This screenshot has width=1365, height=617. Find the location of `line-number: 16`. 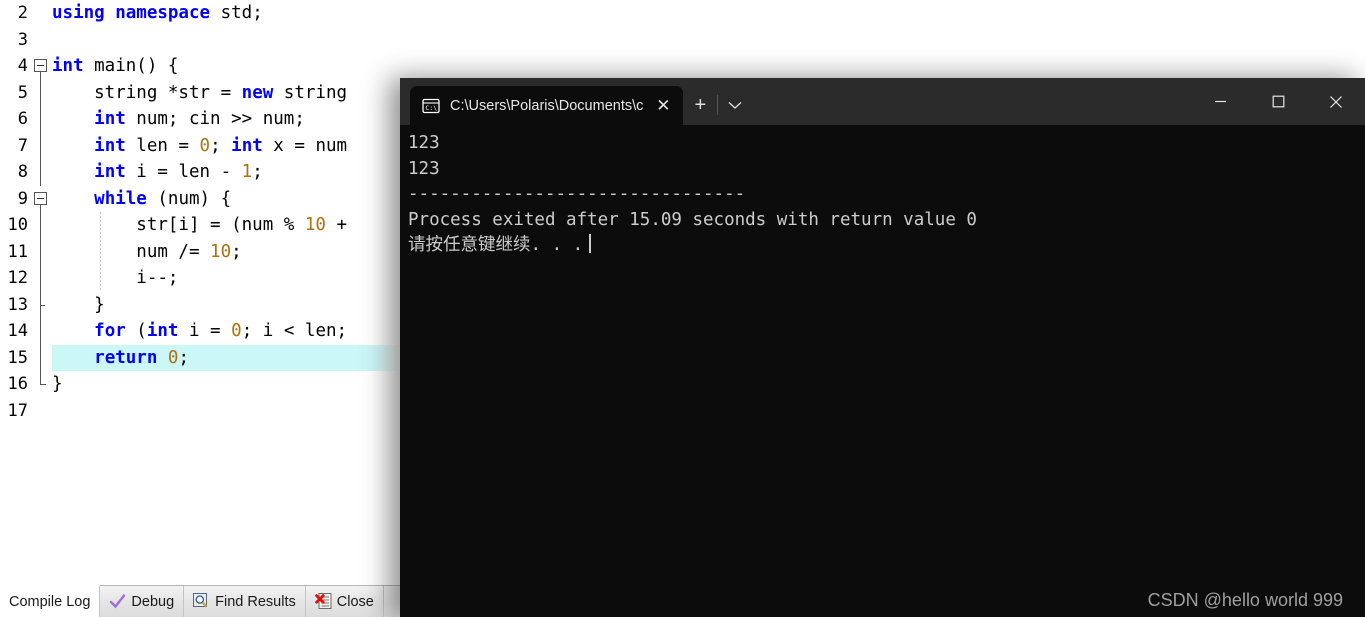

line-number: 16 is located at coordinates (17, 384).